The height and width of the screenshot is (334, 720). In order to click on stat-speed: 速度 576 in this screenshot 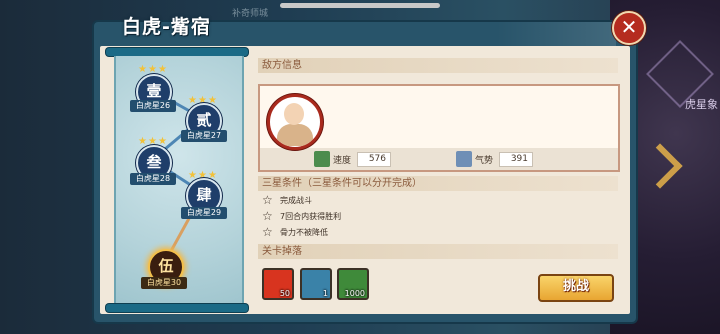, I will do `click(353, 159)`.